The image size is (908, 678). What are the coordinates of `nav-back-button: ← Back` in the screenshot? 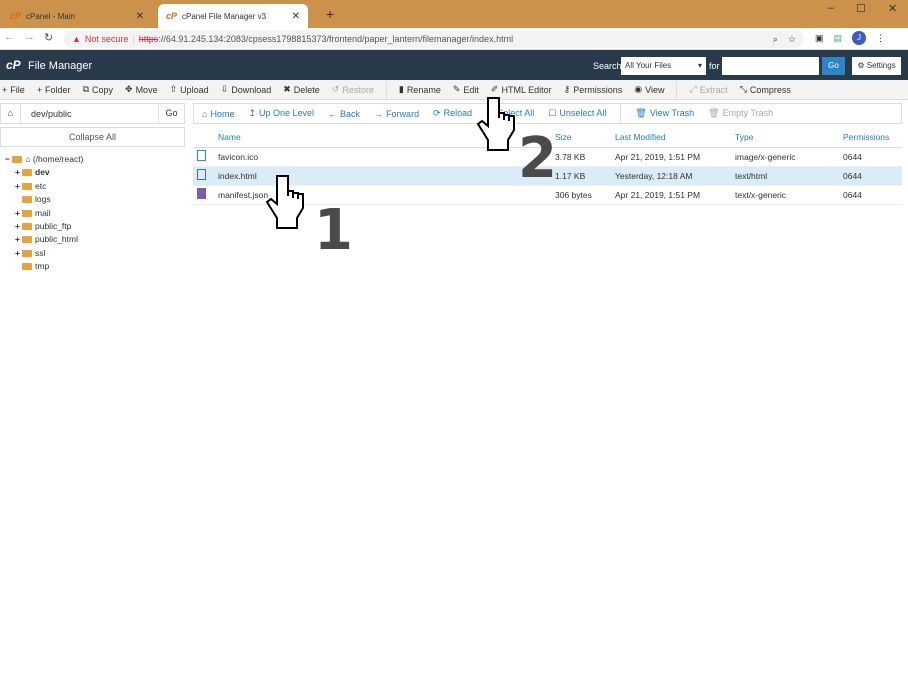 It's located at (344, 114).